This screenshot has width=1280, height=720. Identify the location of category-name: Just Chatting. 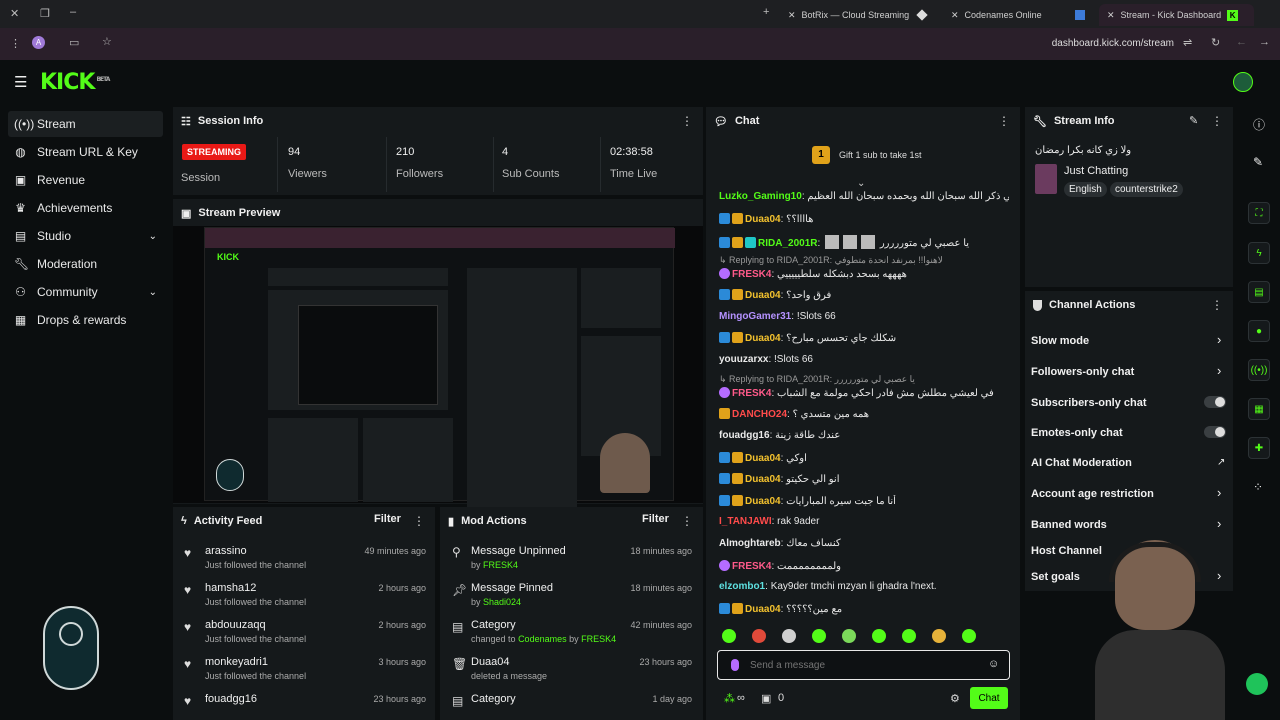
(1096, 171).